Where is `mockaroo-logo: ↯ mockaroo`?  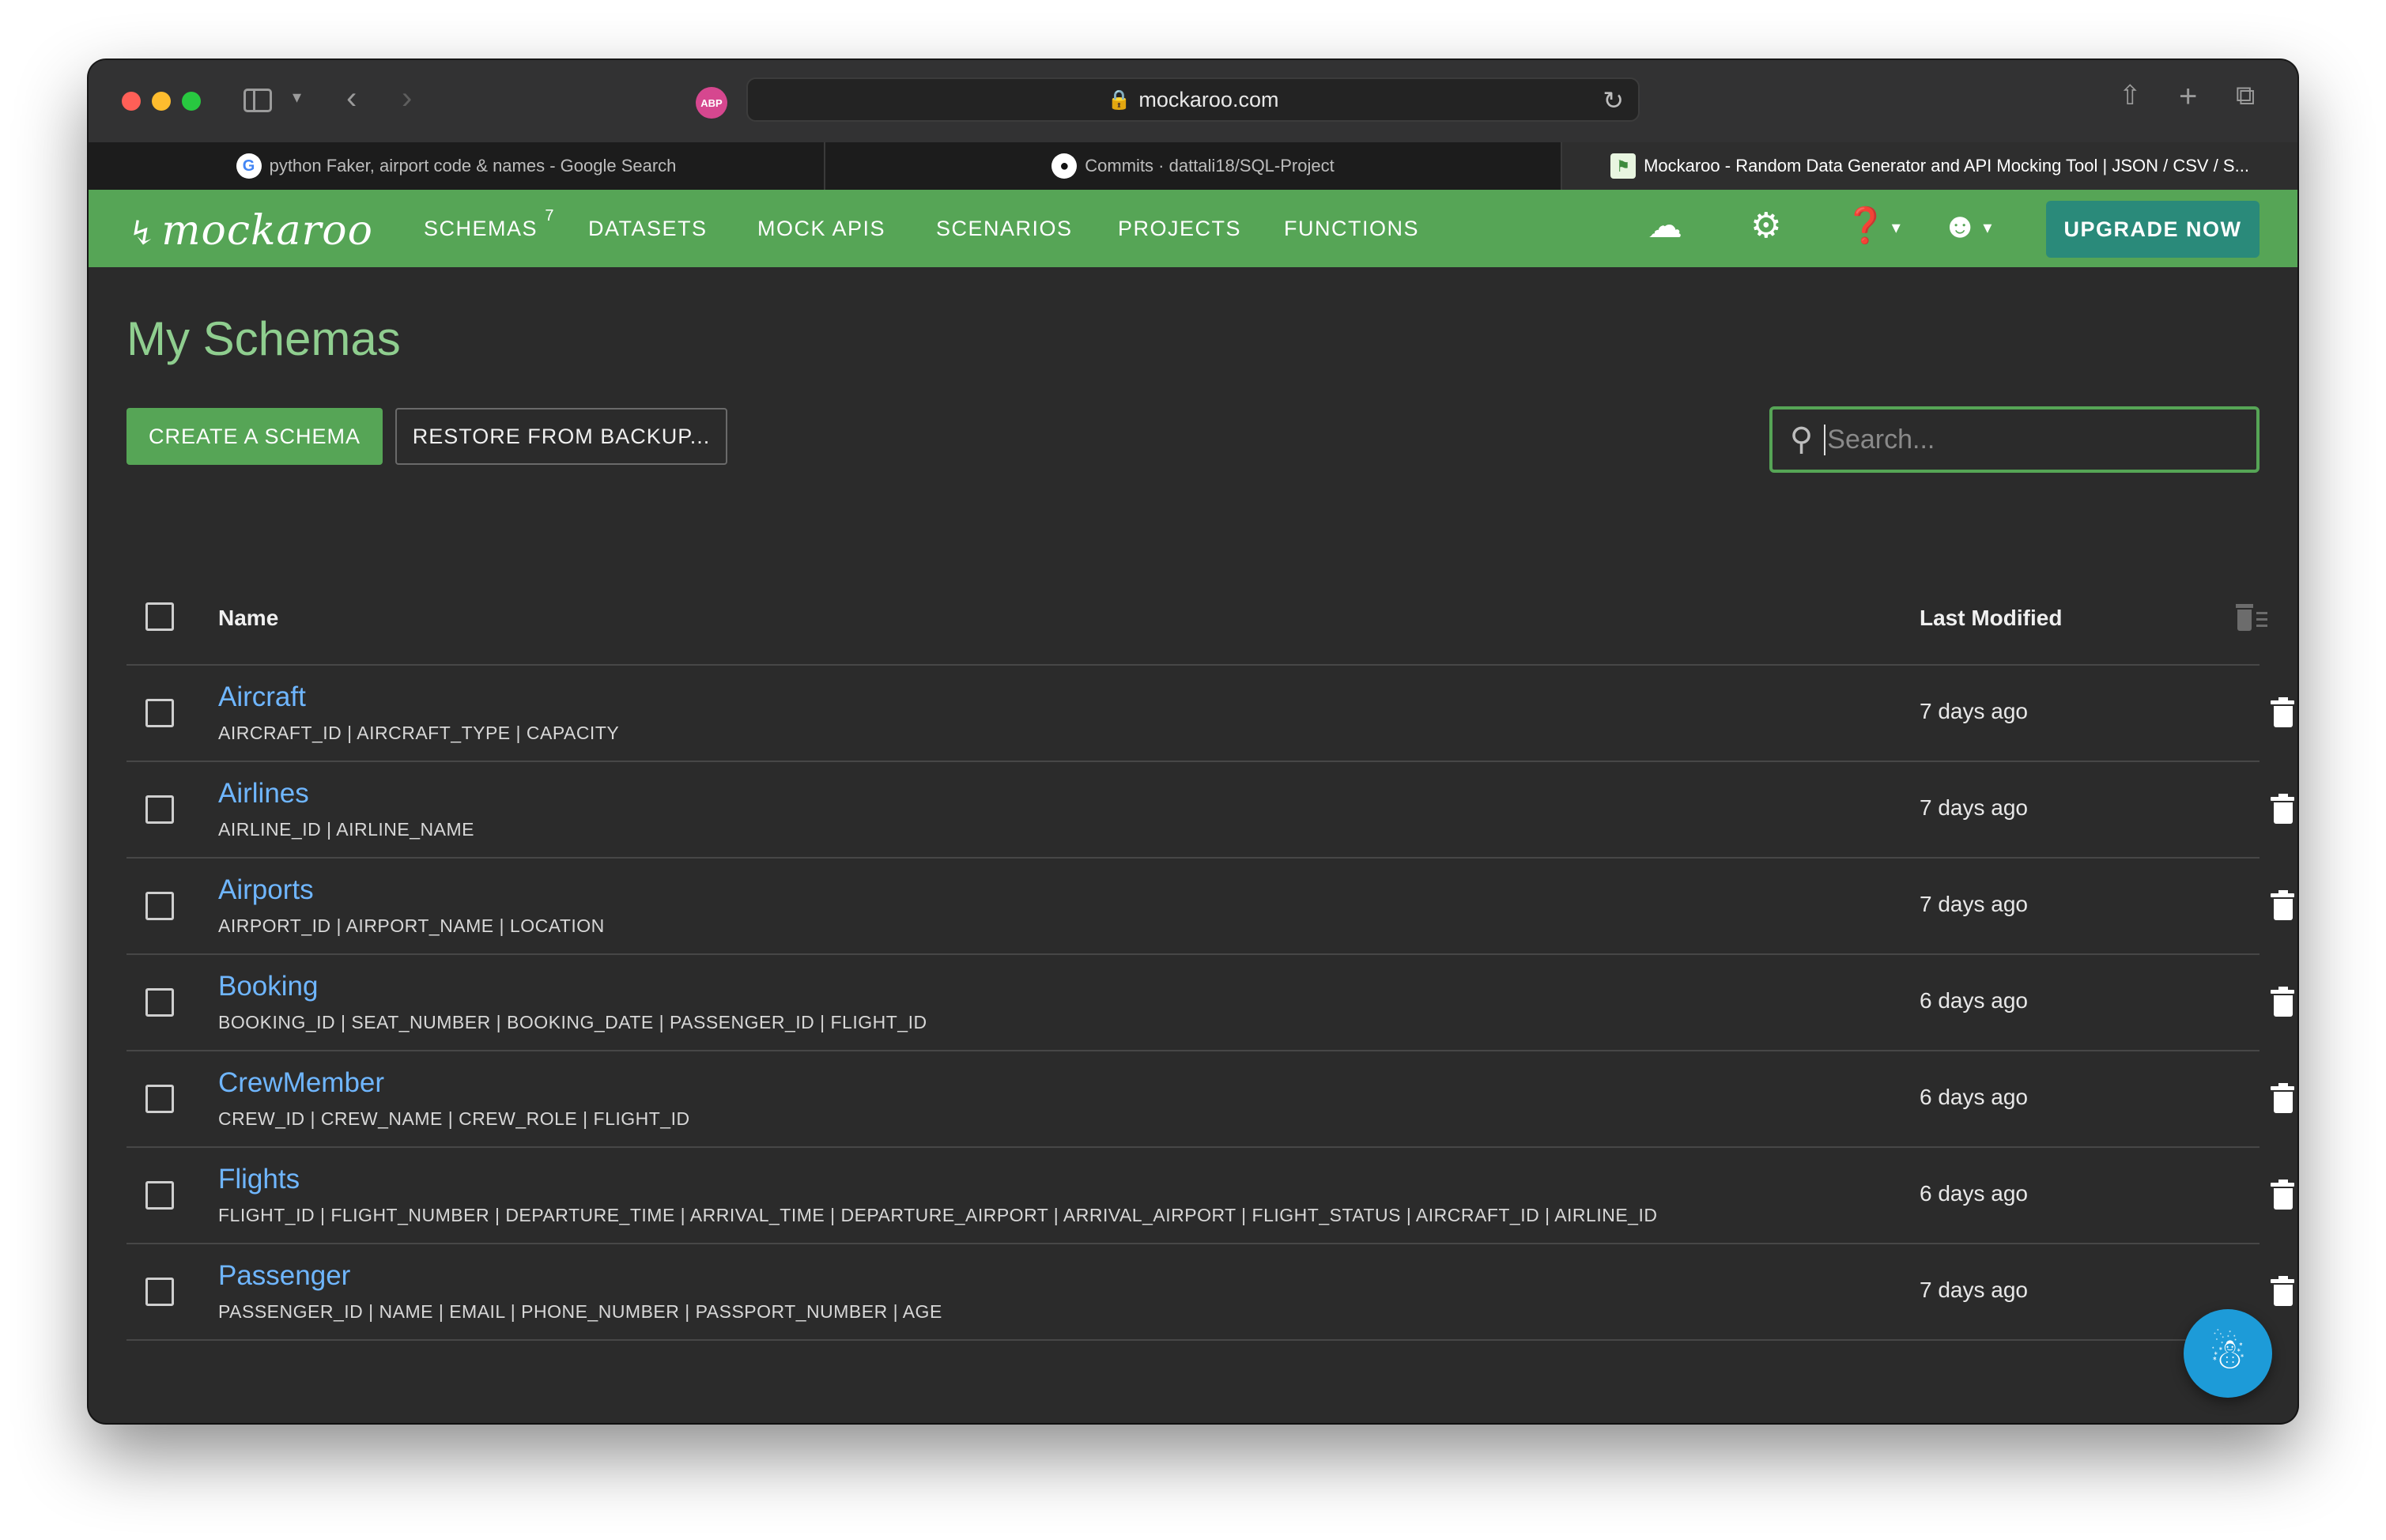 mockaroo-logo: ↯ mockaroo is located at coordinates (250, 231).